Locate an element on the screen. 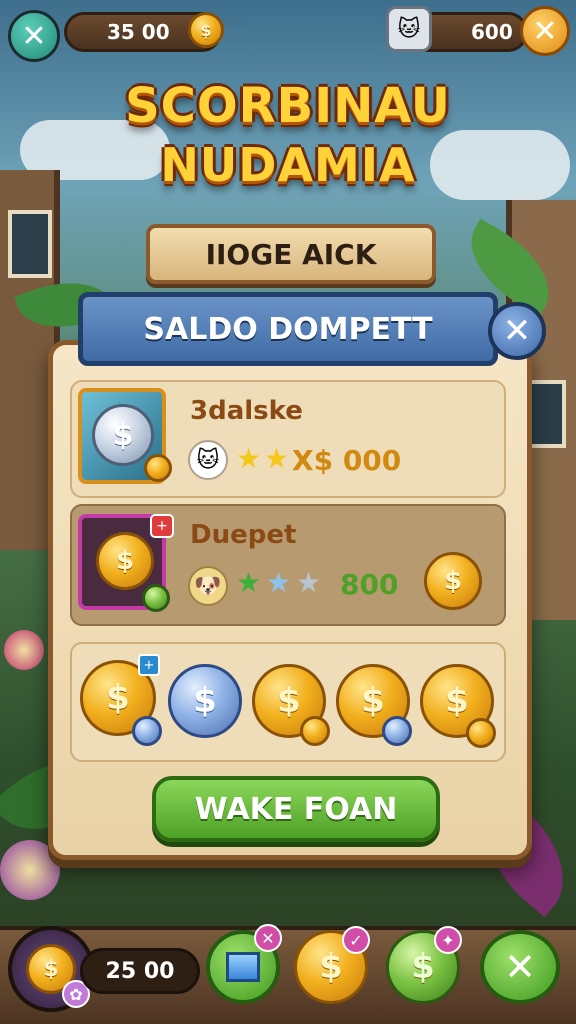 This screenshot has width=576, height=1024. cat-icon: 🐱 is located at coordinates (409, 29).